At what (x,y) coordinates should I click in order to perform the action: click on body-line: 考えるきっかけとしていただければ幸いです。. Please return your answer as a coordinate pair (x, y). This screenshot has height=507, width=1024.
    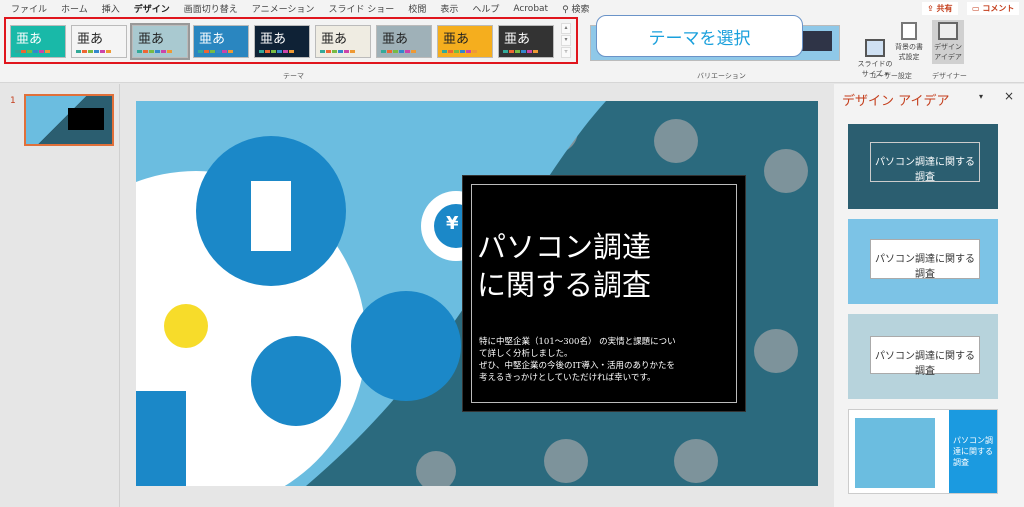
    Looking at the image, I should click on (567, 378).